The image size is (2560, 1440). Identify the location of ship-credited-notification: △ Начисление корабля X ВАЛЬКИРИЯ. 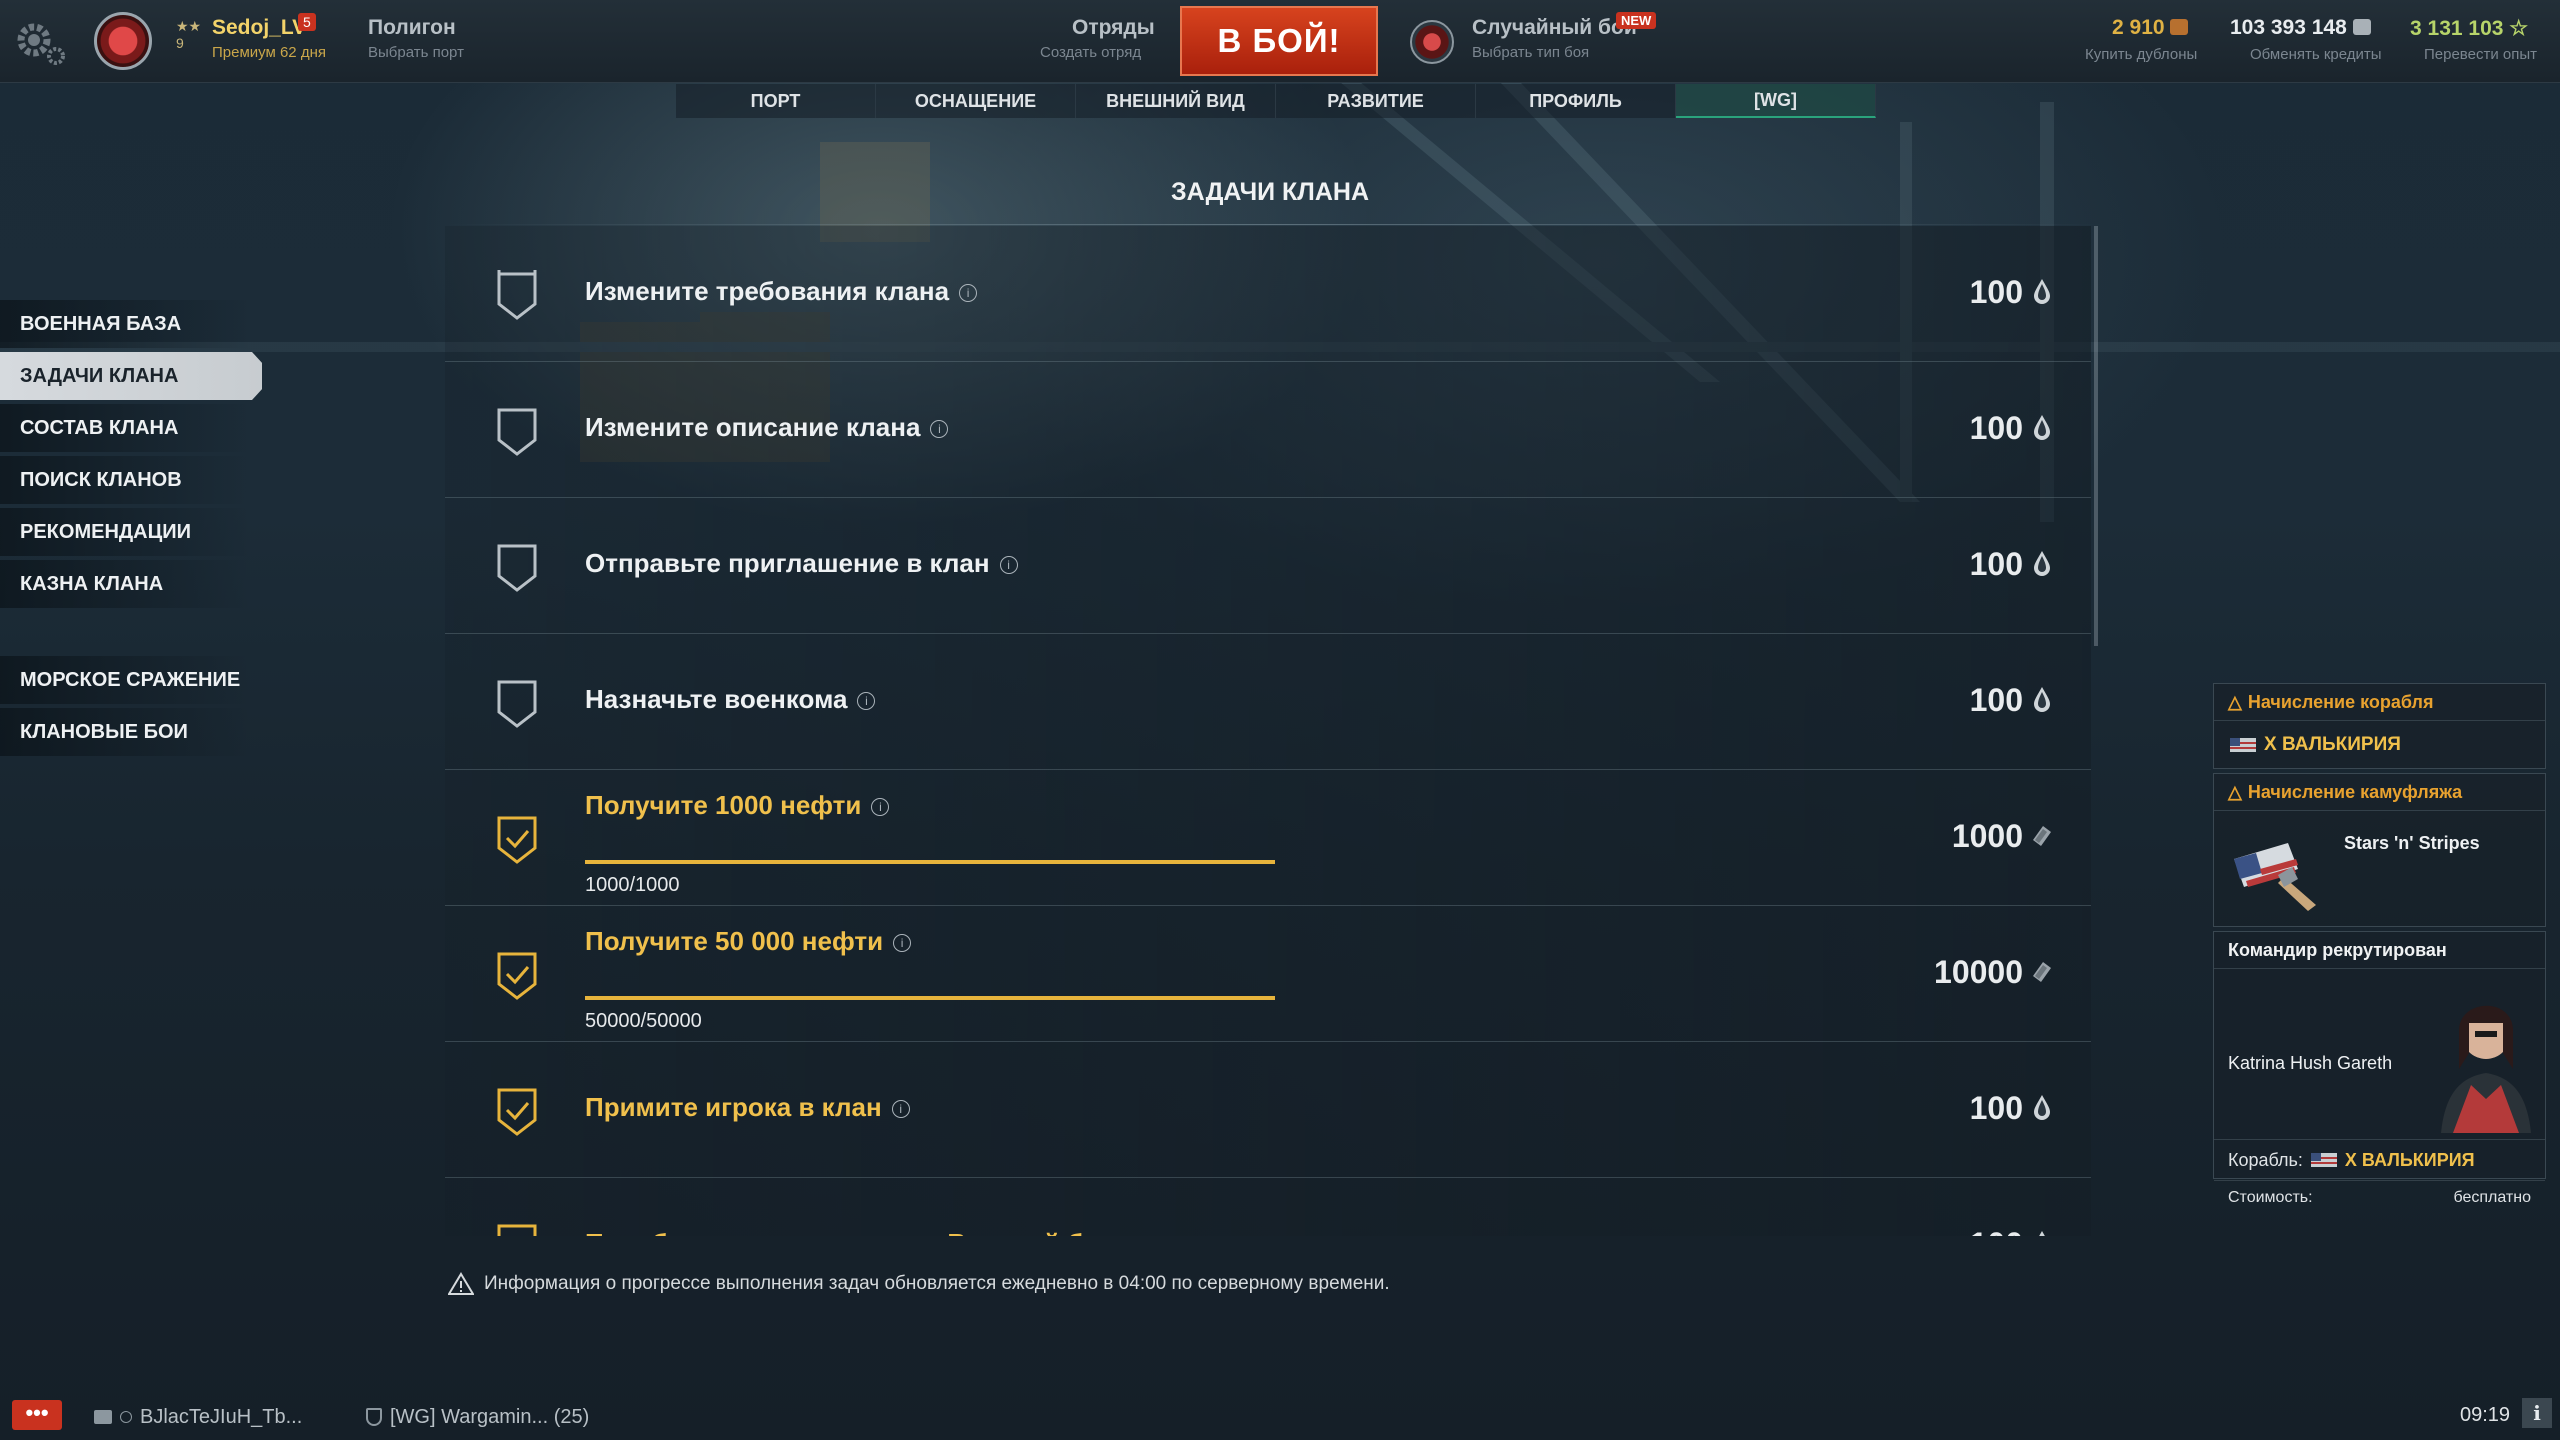
(2379, 726).